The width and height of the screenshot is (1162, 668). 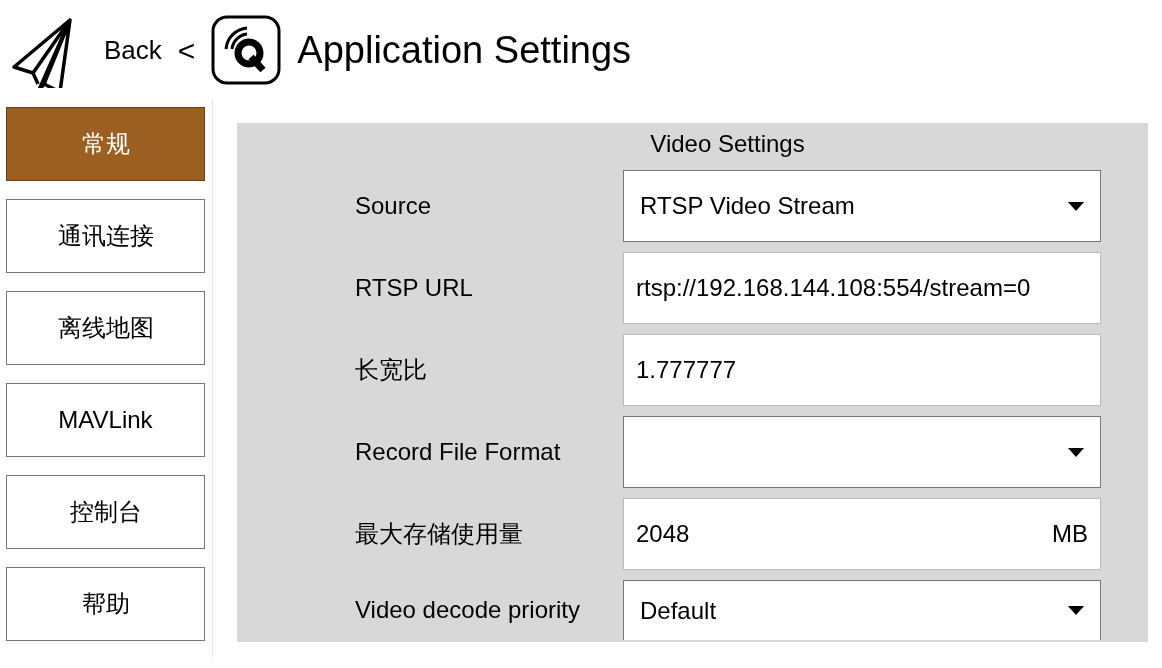 I want to click on input-field: 1.777777, so click(x=862, y=370).